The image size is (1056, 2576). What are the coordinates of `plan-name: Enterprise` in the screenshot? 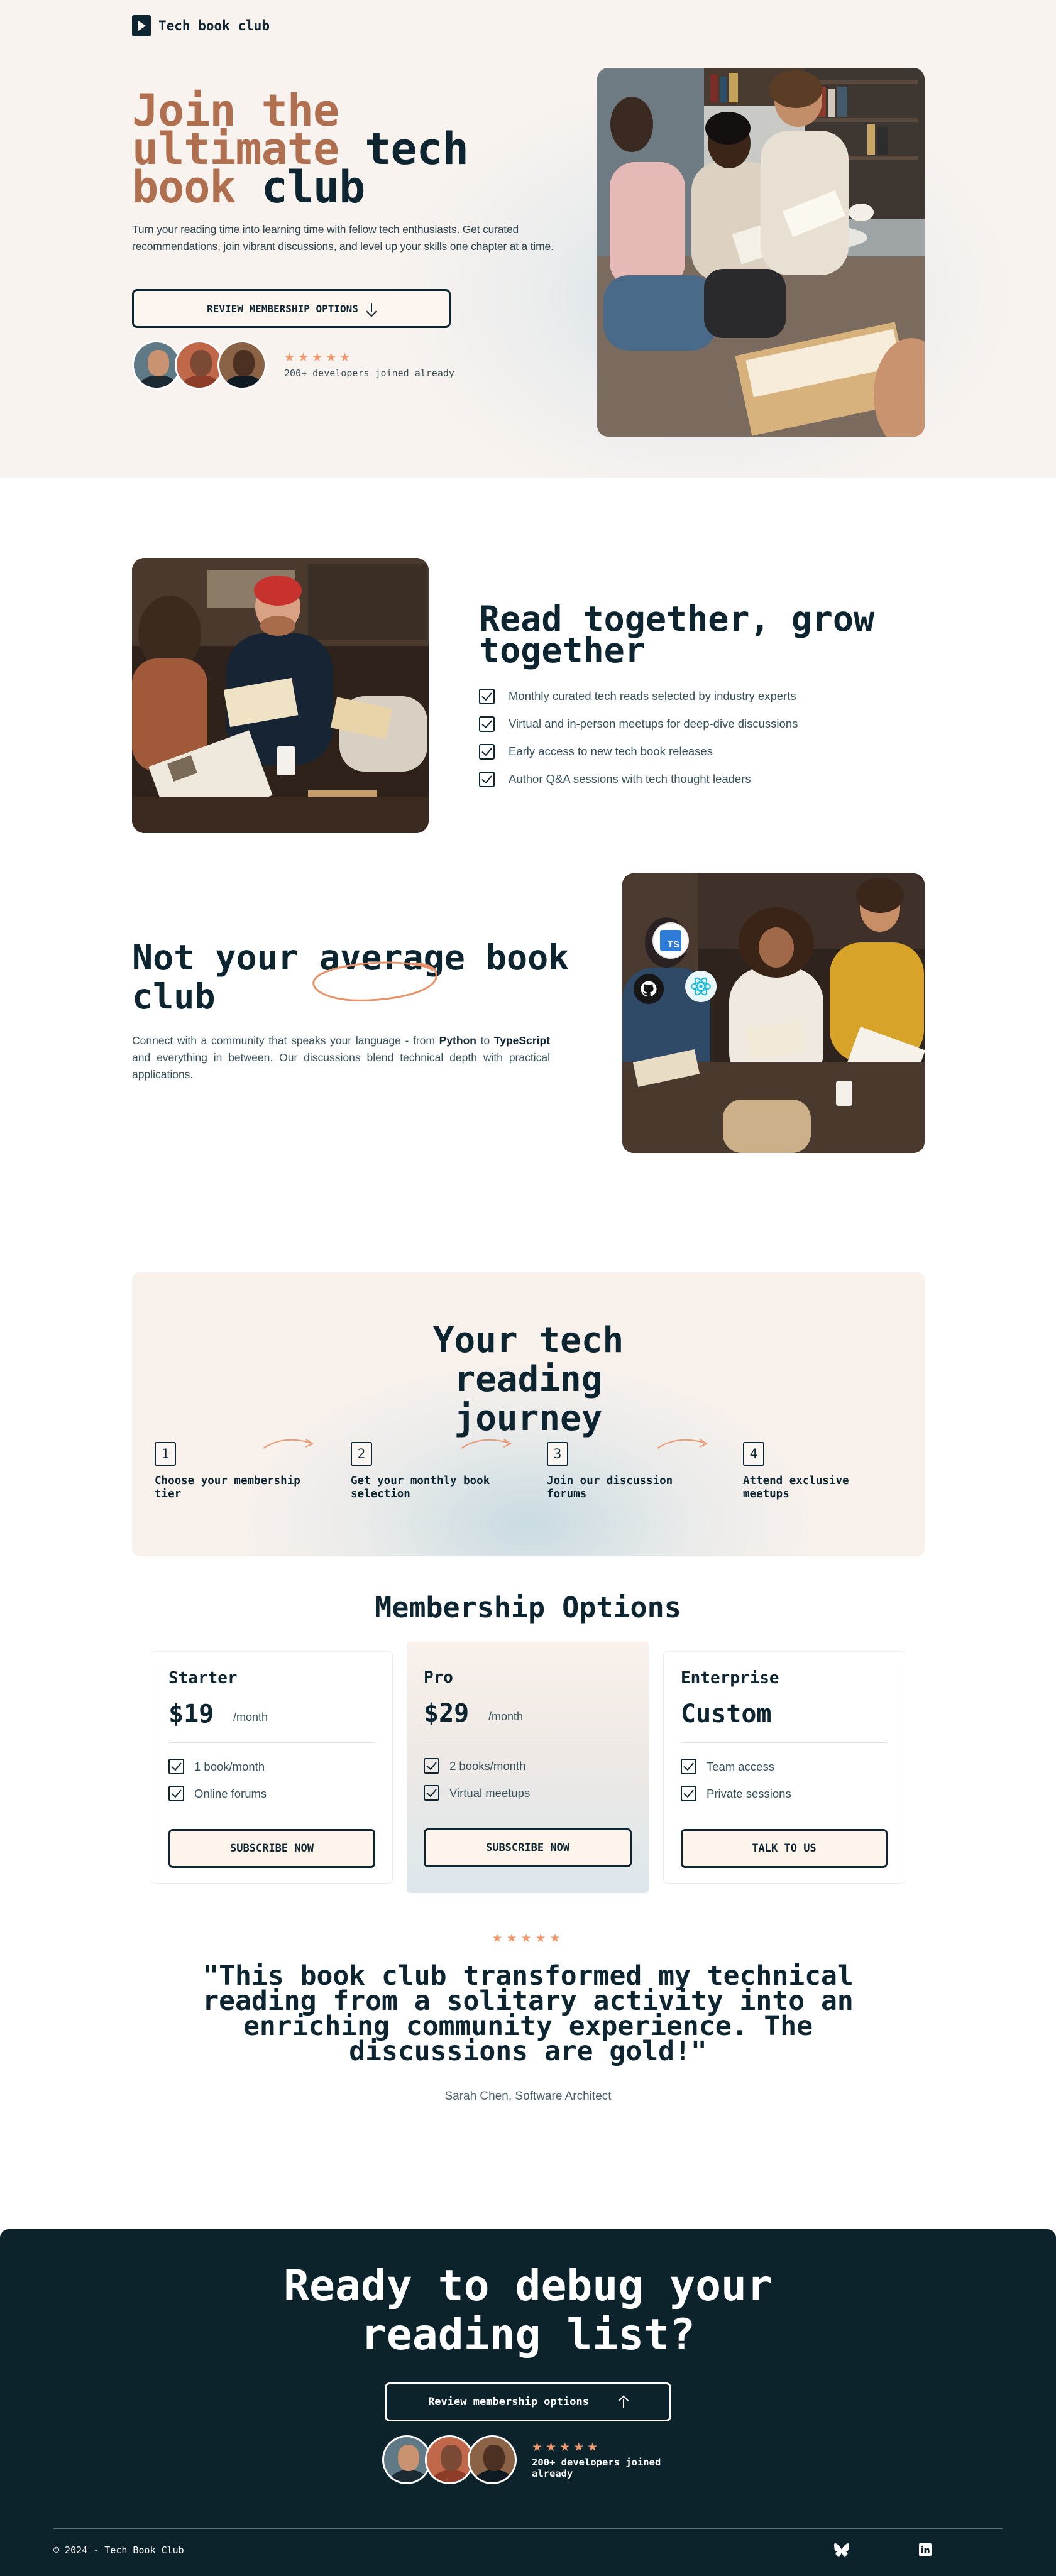 It's located at (730, 1679).